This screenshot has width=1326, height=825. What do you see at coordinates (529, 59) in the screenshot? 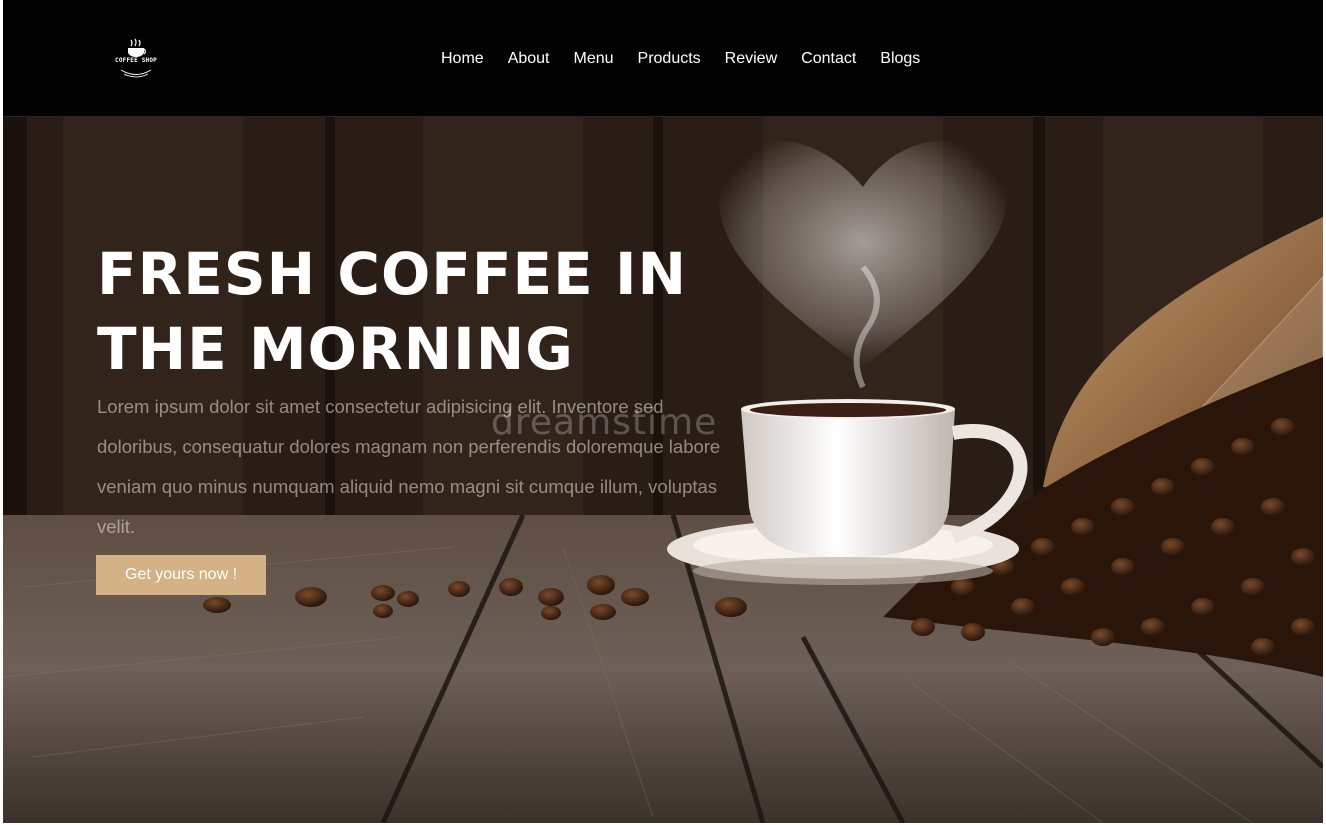
I see `nav-about: About` at bounding box center [529, 59].